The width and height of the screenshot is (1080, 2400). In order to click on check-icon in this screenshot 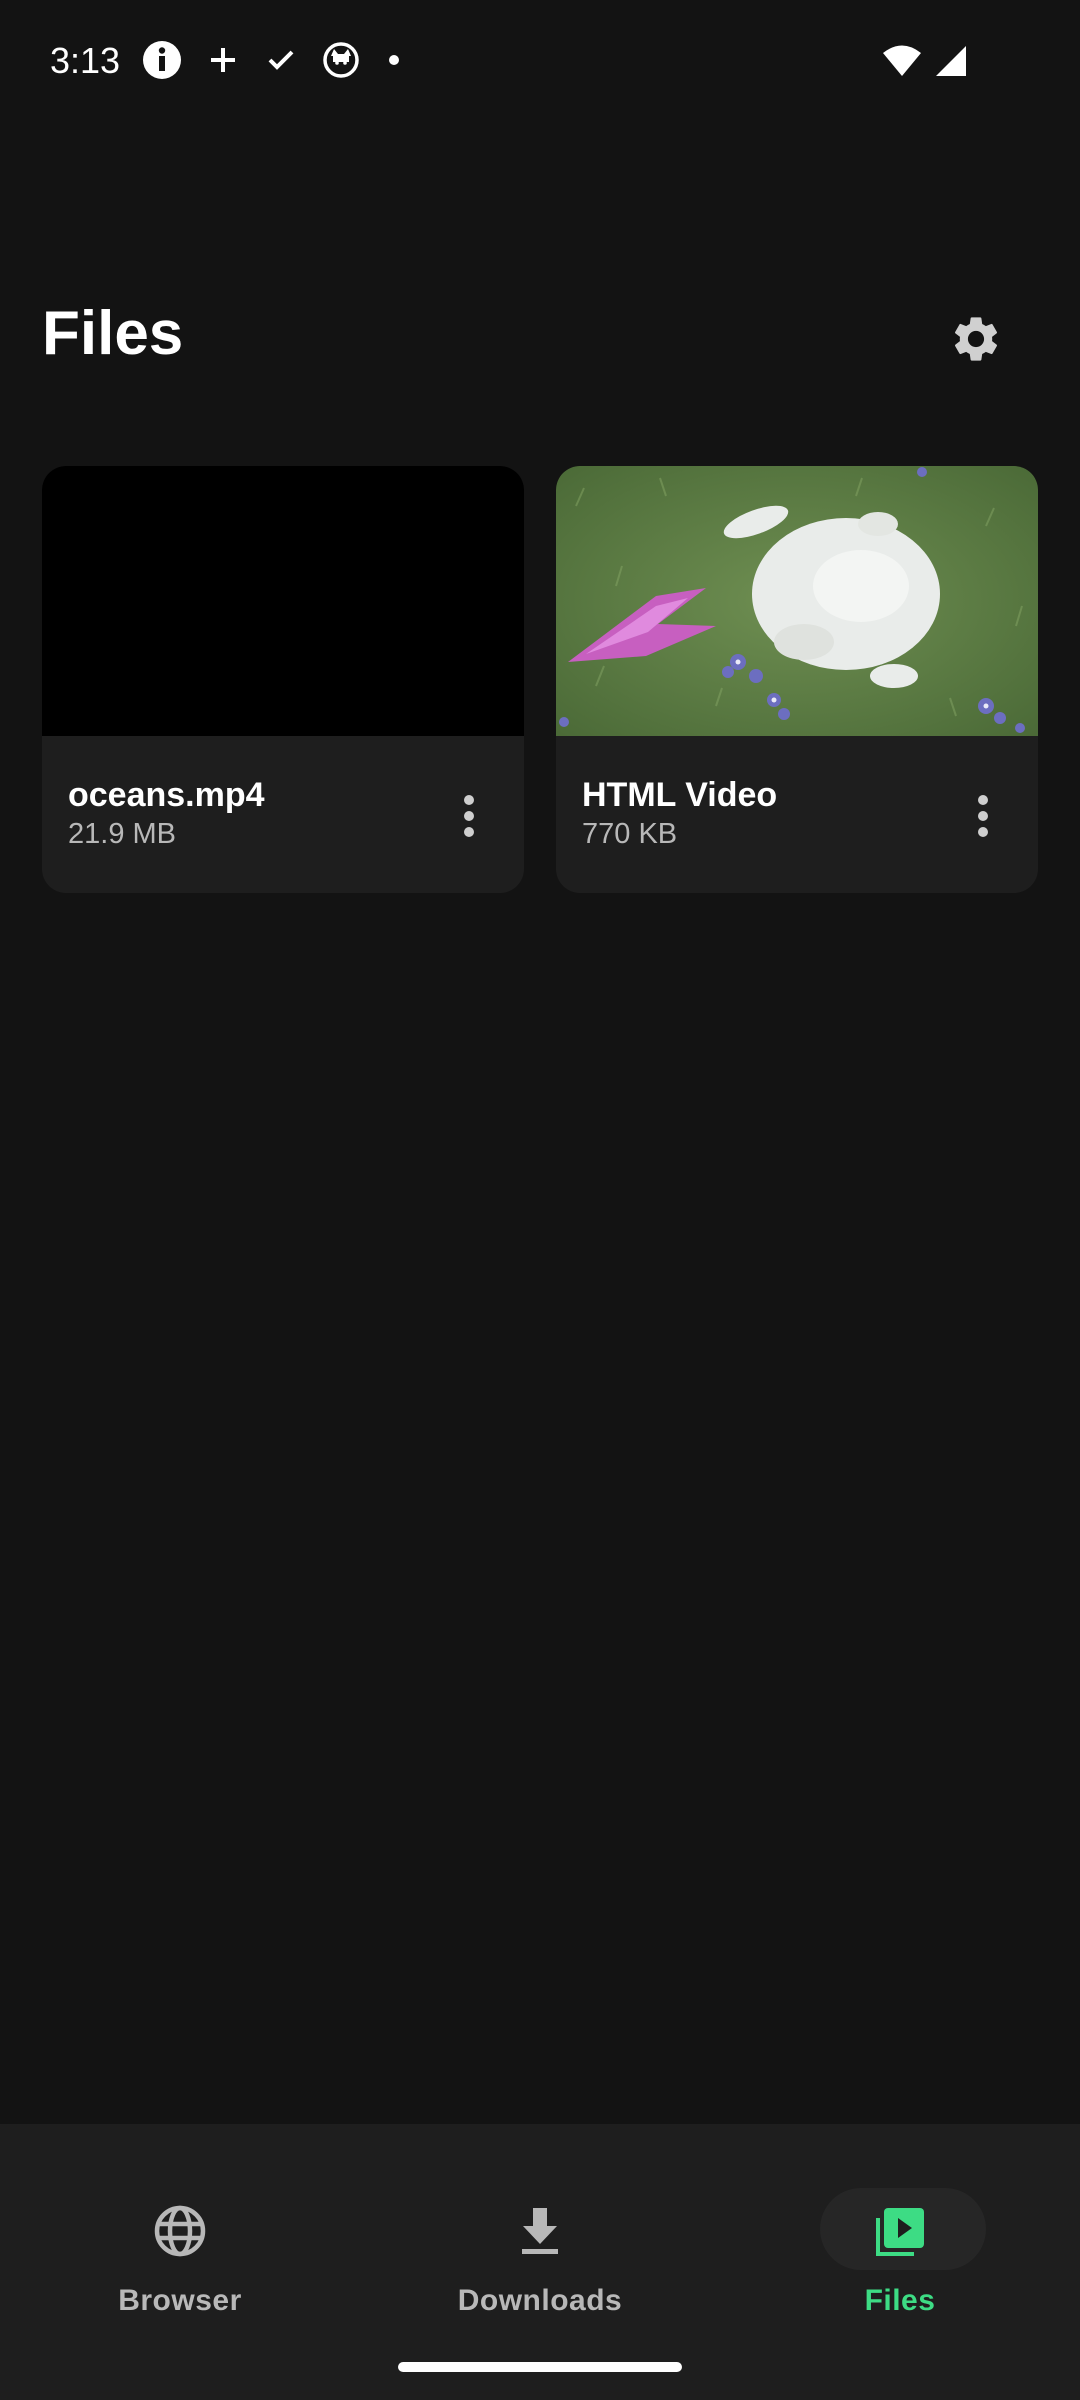, I will do `click(281, 60)`.